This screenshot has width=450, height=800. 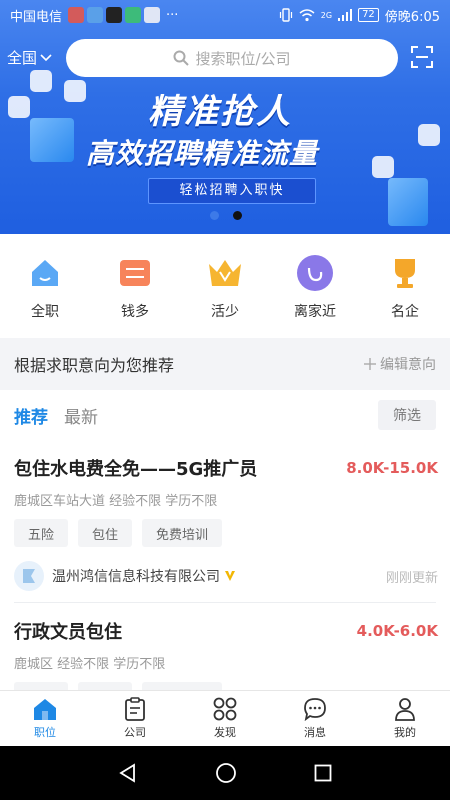 I want to click on carousel-indicator, so click(x=226, y=215).